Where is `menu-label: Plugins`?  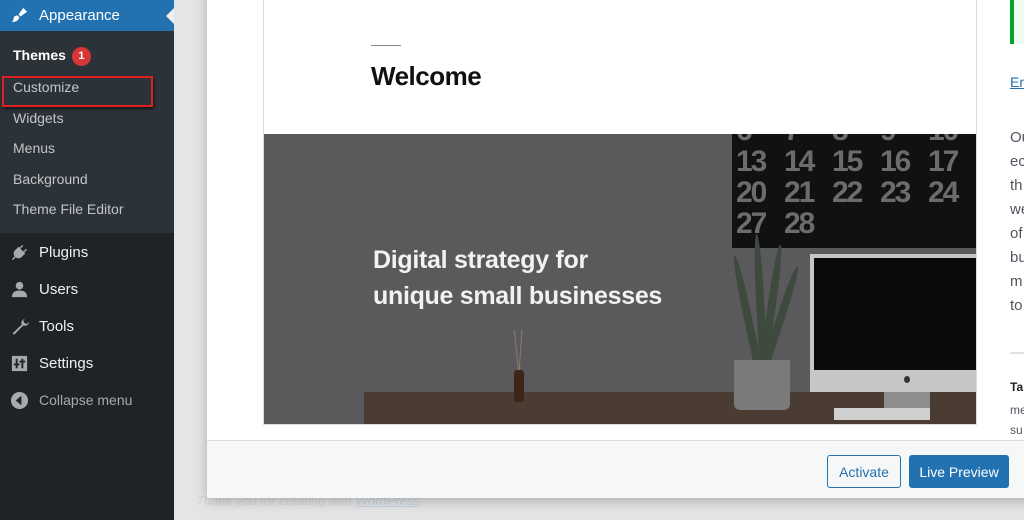 menu-label: Plugins is located at coordinates (64, 252).